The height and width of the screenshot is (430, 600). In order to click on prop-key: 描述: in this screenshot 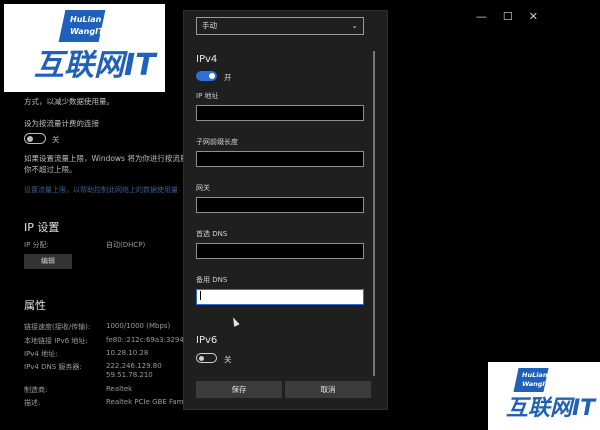, I will do `click(32, 403)`.